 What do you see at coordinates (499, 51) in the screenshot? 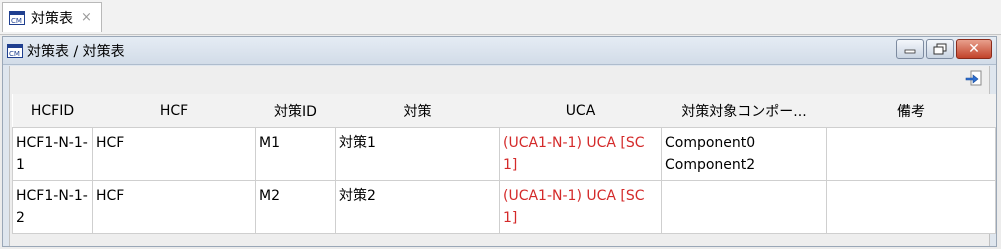
I see `window-titlebar: CM 対策表 / 対策表 ✕` at bounding box center [499, 51].